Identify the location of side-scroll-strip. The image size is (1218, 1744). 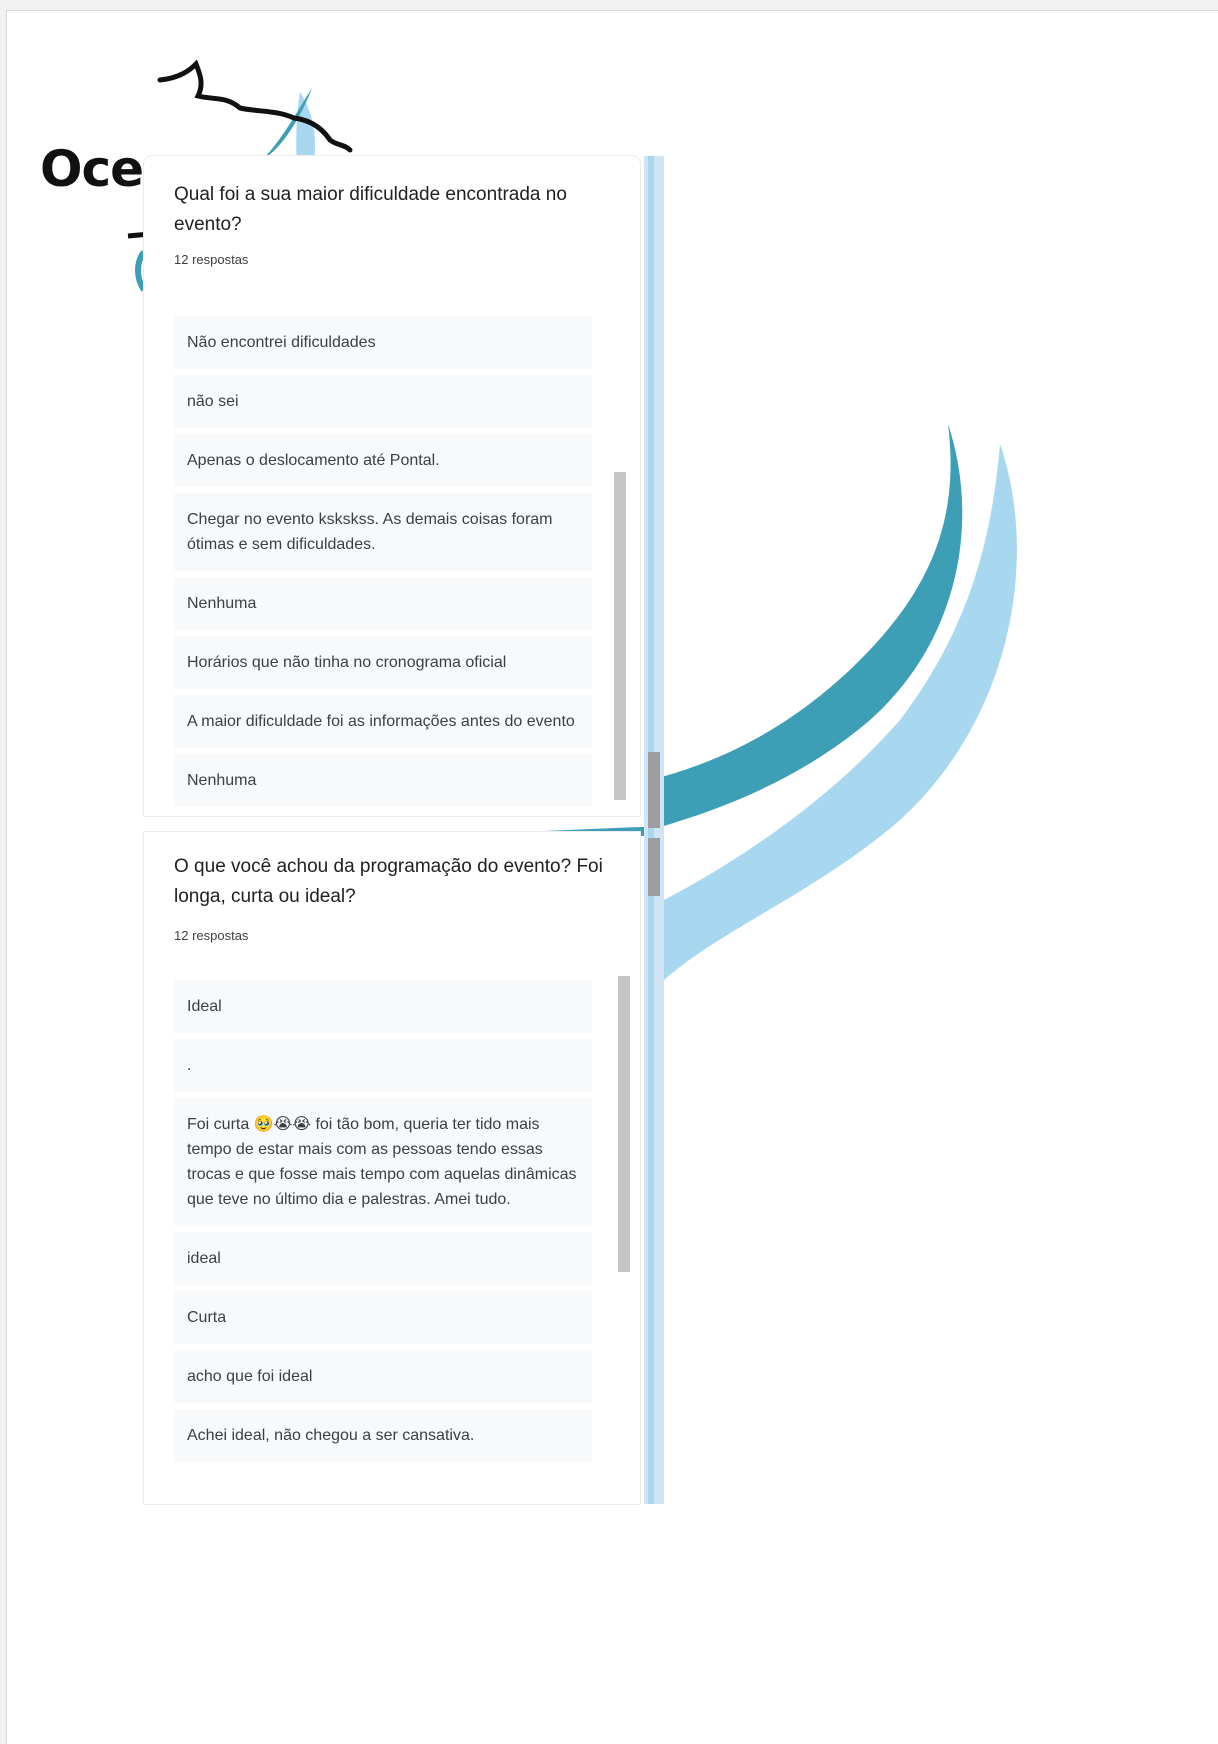
(654, 830).